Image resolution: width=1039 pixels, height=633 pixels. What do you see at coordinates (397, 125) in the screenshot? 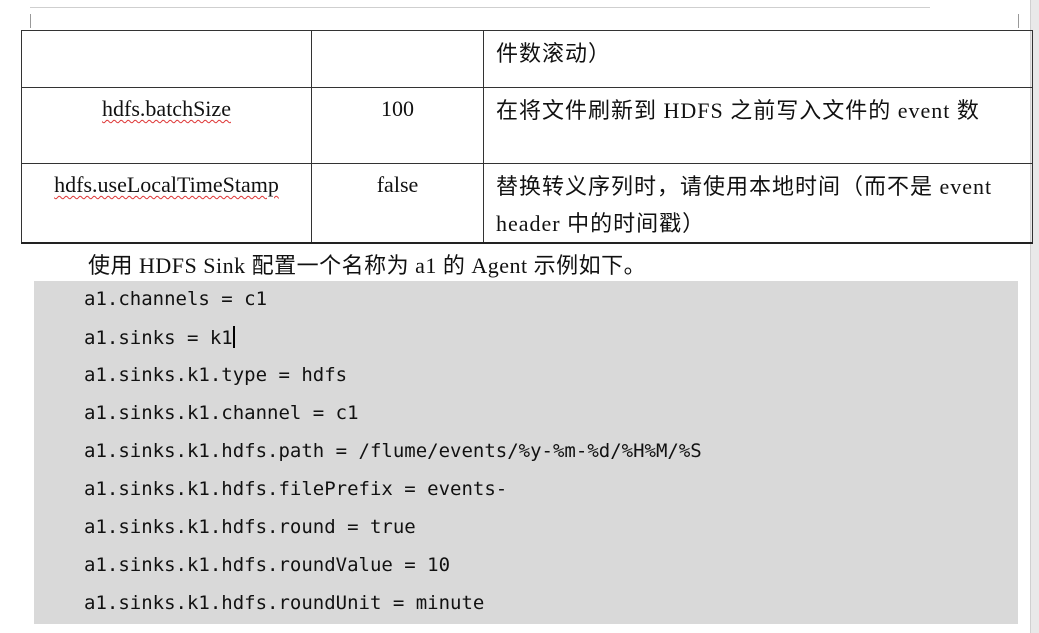
I see `param-default: 100` at bounding box center [397, 125].